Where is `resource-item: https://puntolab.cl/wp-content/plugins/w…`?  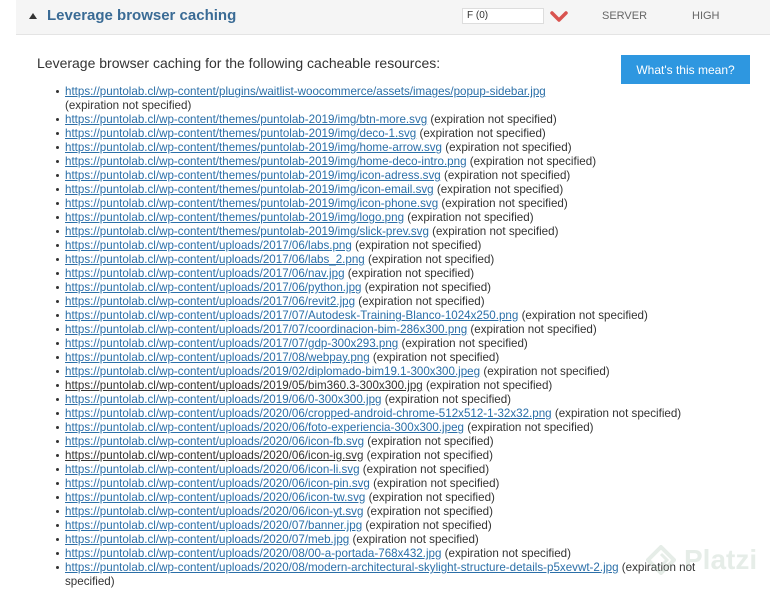 resource-item: https://puntolab.cl/wp-content/plugins/w… is located at coordinates (401, 99).